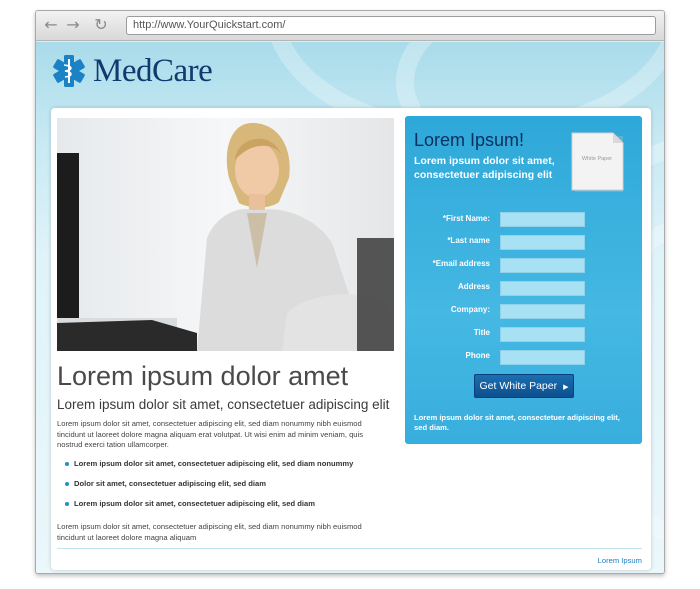  What do you see at coordinates (518, 386) in the screenshot?
I see `submit-label: Get White Paper` at bounding box center [518, 386].